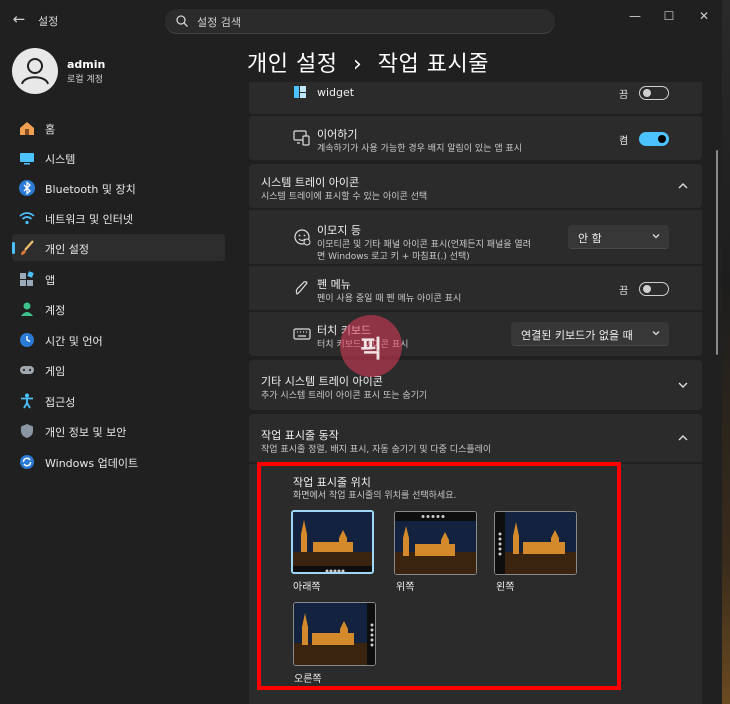  I want to click on content-scrollbar, so click(717, 252).